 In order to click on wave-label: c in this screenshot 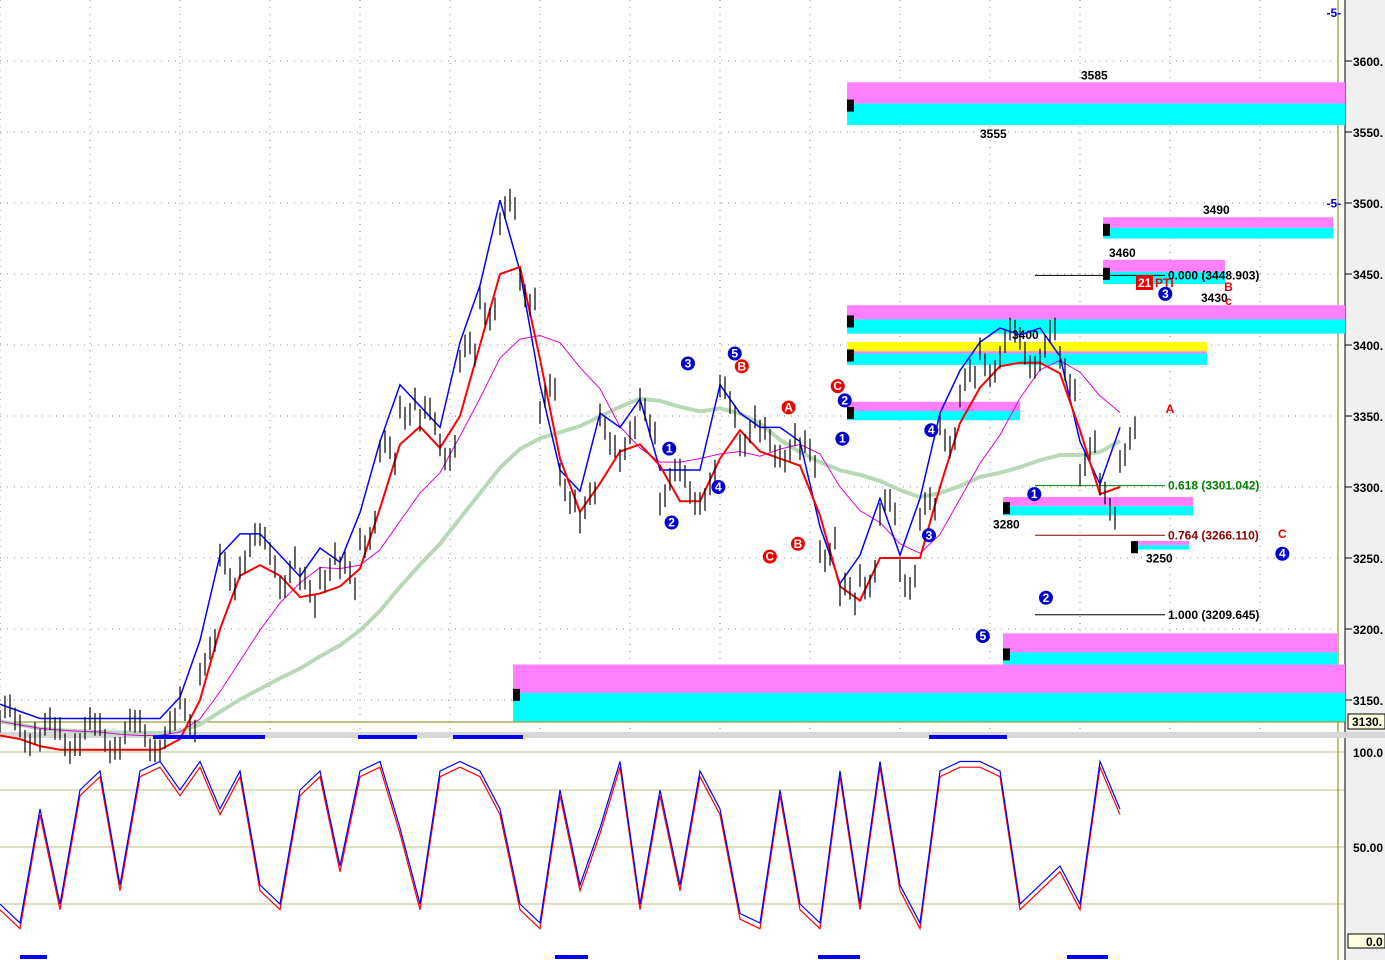, I will do `click(1228, 301)`.